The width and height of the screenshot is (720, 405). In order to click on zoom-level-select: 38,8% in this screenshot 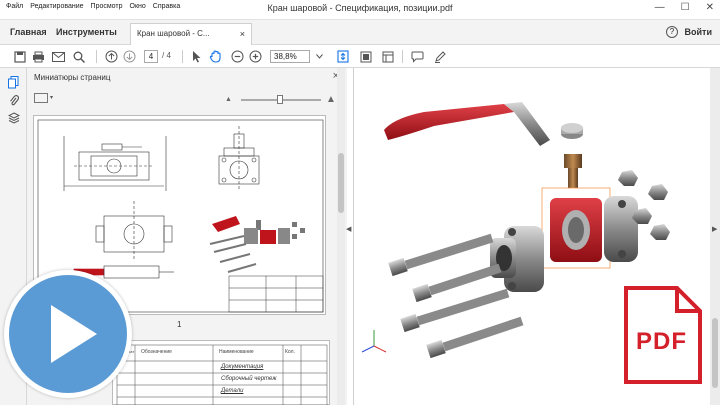, I will do `click(290, 56)`.